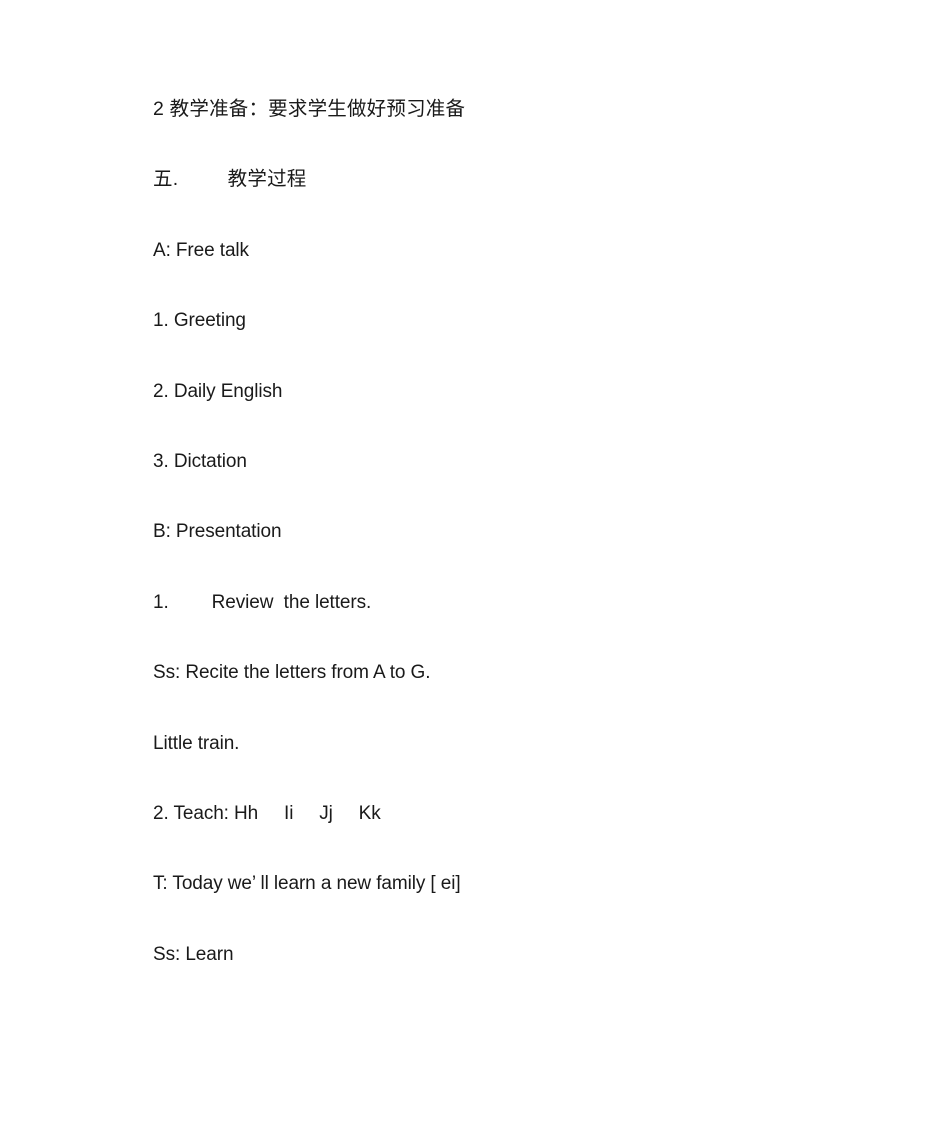 Image resolution: width=945 pixels, height=1123 pixels. What do you see at coordinates (199, 321) in the screenshot?
I see `paragraph-item-1-greeting: 1. Greeting` at bounding box center [199, 321].